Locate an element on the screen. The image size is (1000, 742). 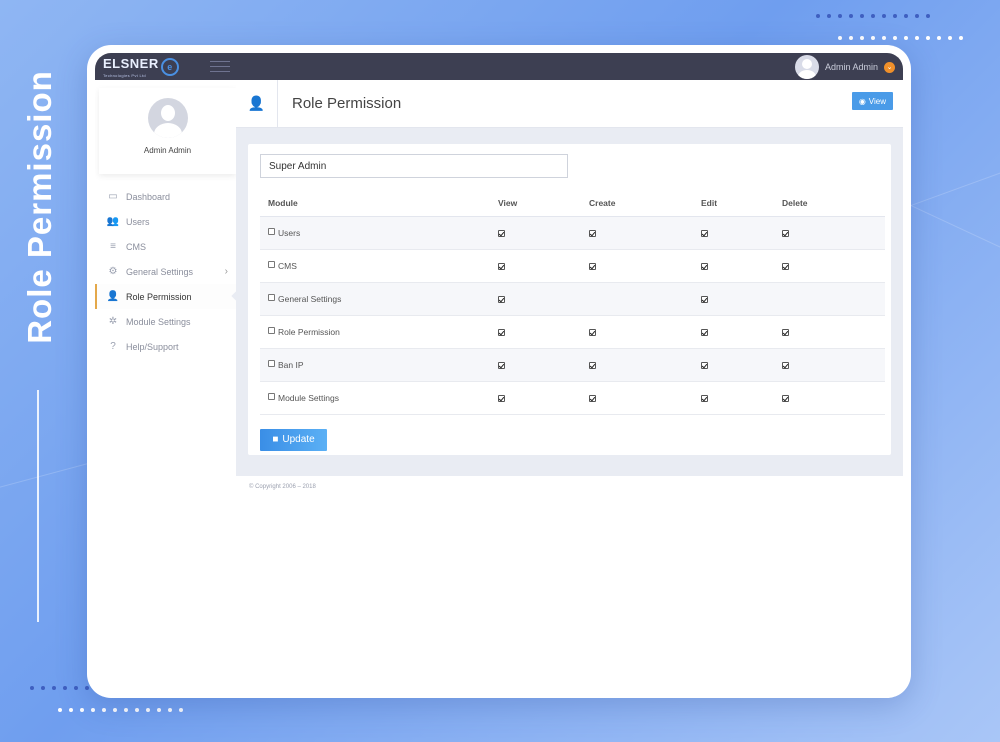
sidebar-item-general-settings: ⚙ General Settings › is located at coordinates (165, 271).